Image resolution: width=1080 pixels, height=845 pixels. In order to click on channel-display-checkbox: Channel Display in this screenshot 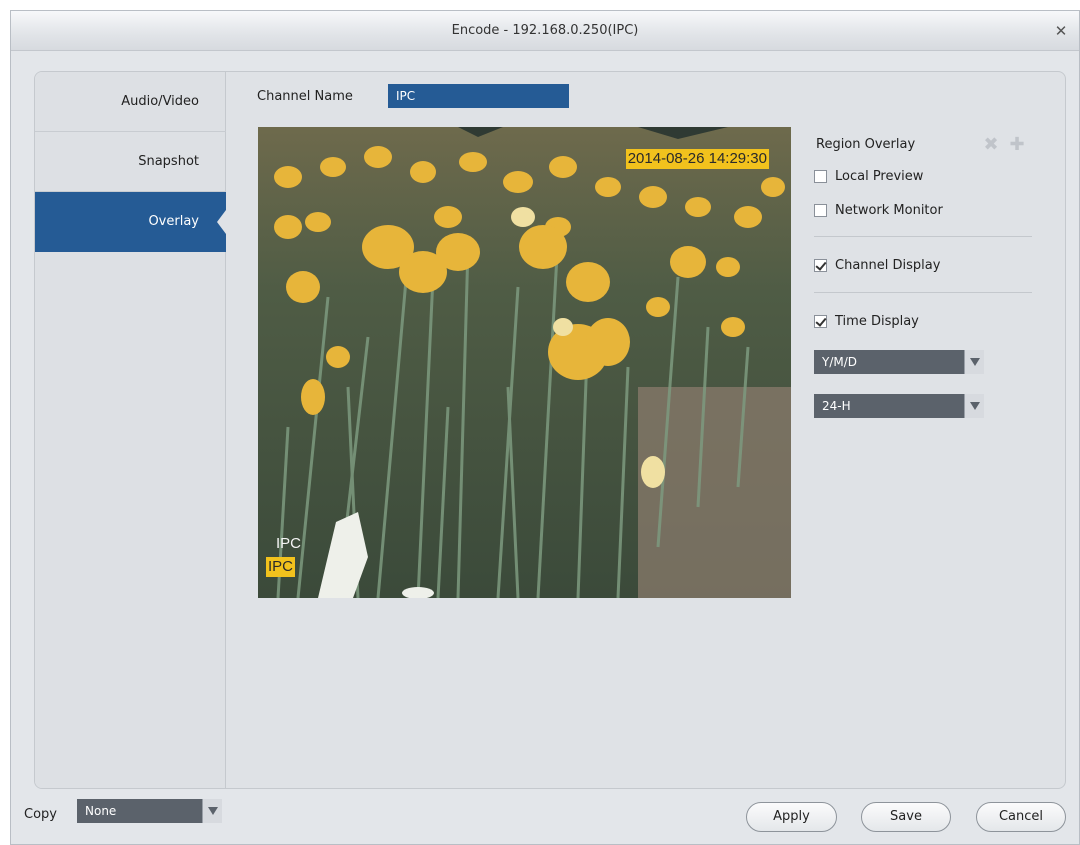, I will do `click(877, 265)`.